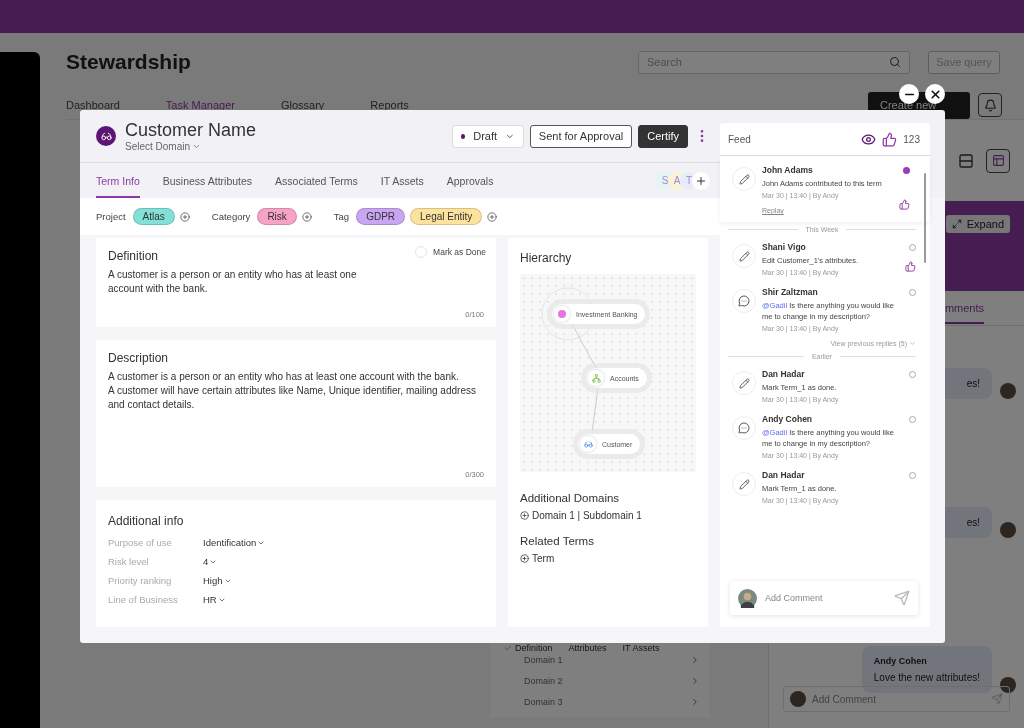  I want to click on tab: Approvals, so click(470, 180).